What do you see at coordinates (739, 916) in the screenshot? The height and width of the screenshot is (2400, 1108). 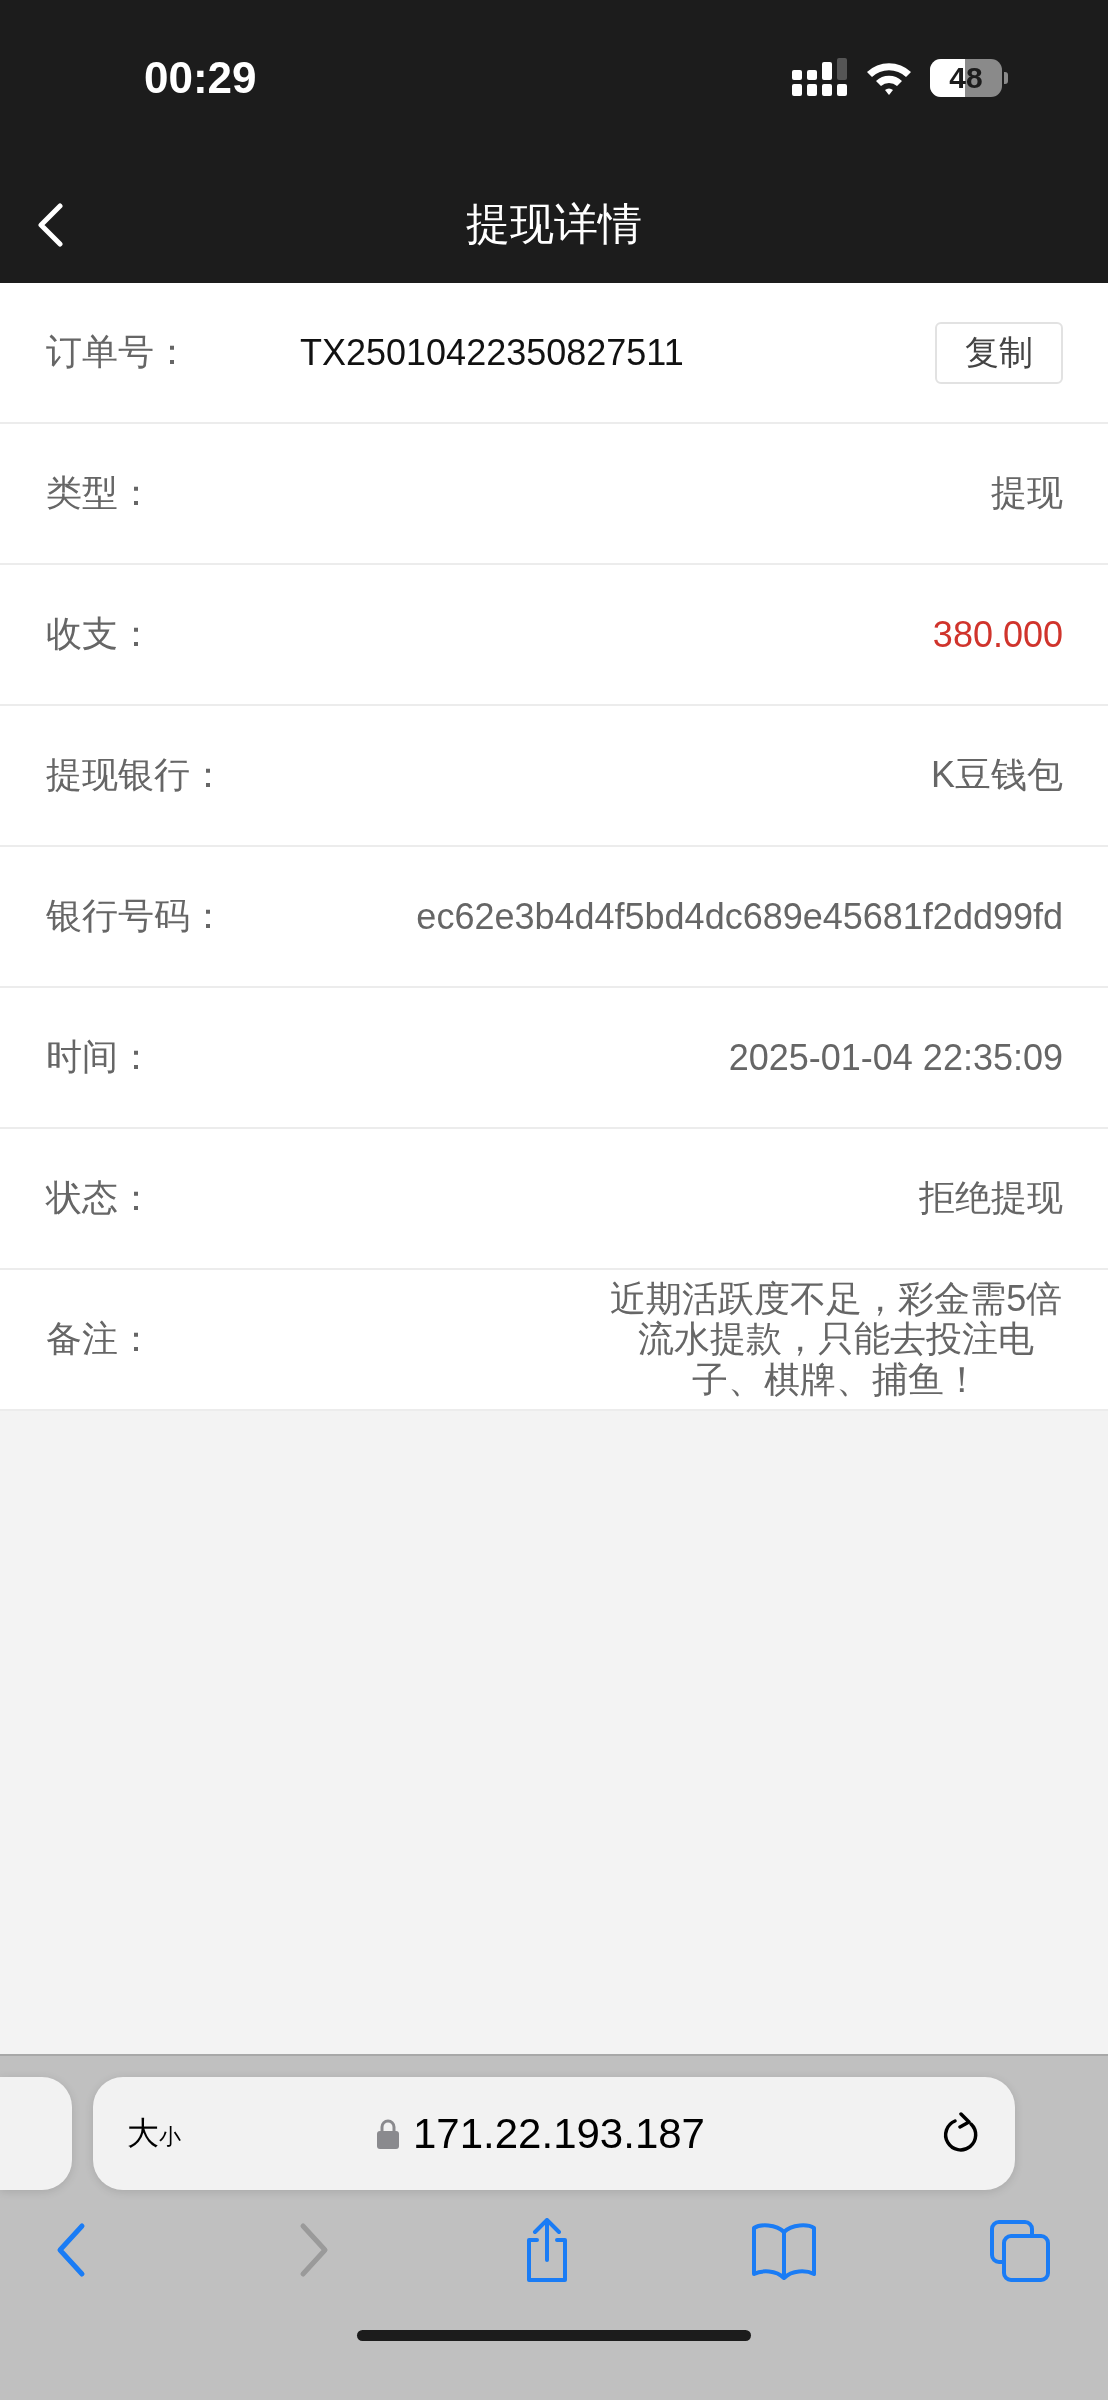 I see `field-value: ec62e3b4d4f5bd4dc689e45681f2dd99fd` at bounding box center [739, 916].